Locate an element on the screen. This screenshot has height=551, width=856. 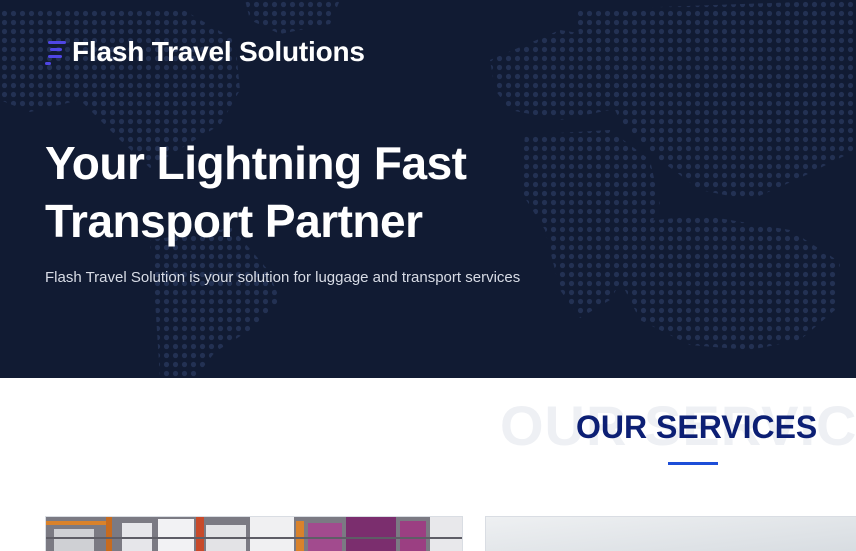
hero-headline-line2: Transport Partner is located at coordinates (234, 221).